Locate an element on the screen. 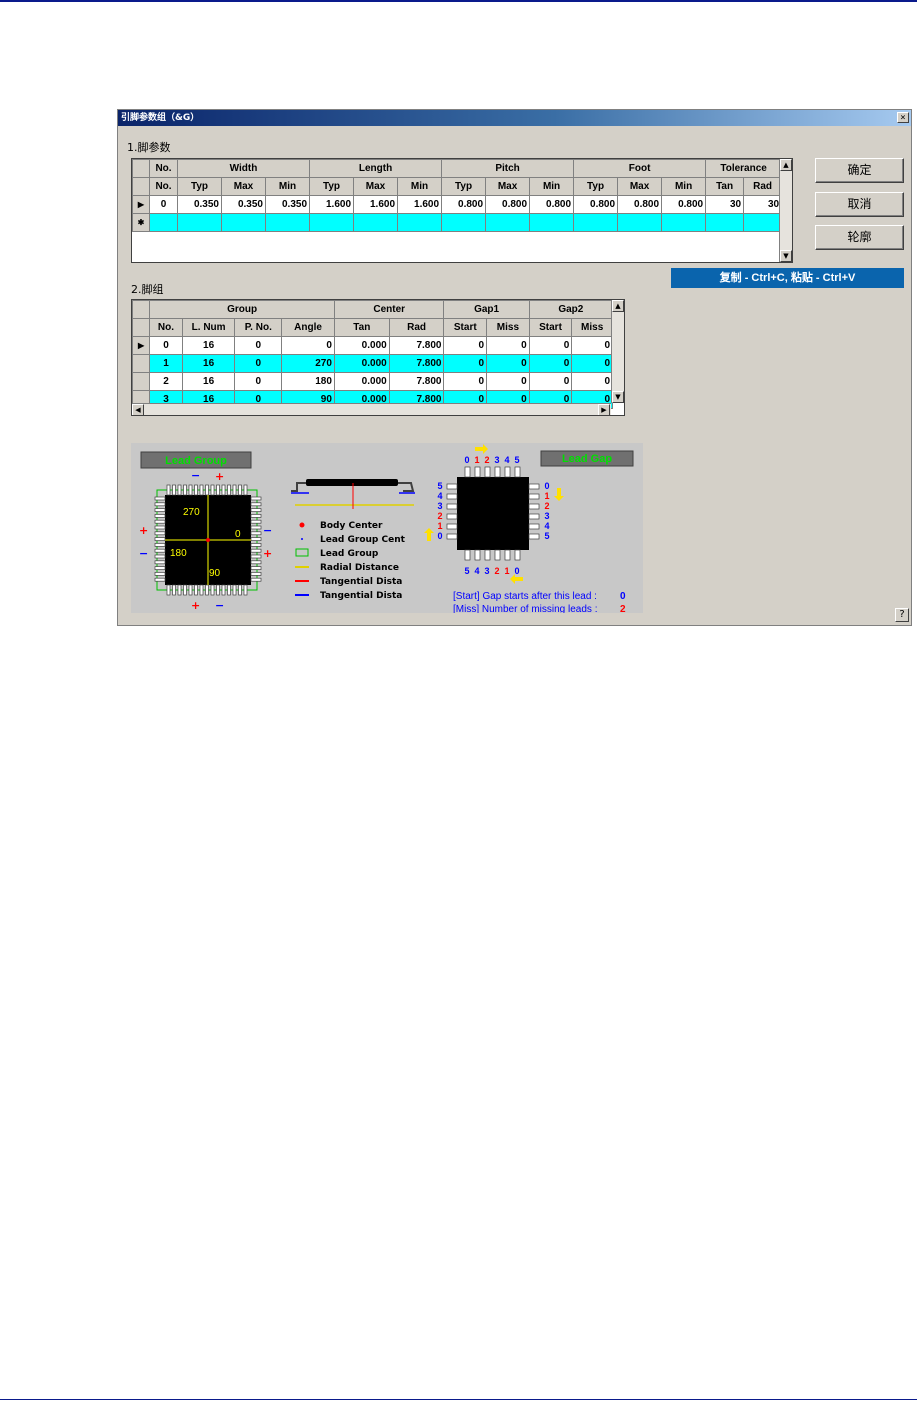 This screenshot has width=917, height=1402. grid1-vertical-scrollbar: ▲ ▼ is located at coordinates (785, 210).